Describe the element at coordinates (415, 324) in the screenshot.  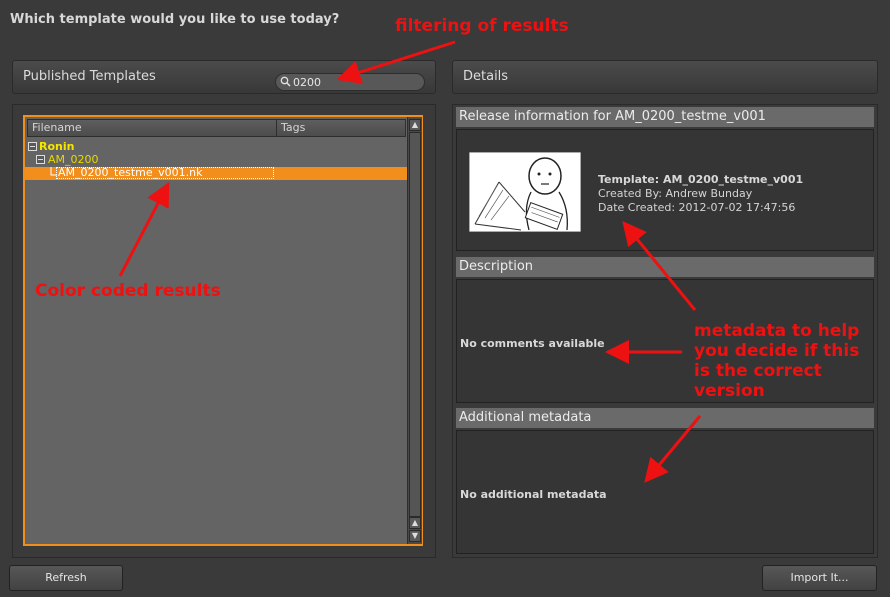
I see `scroll-thumb` at that location.